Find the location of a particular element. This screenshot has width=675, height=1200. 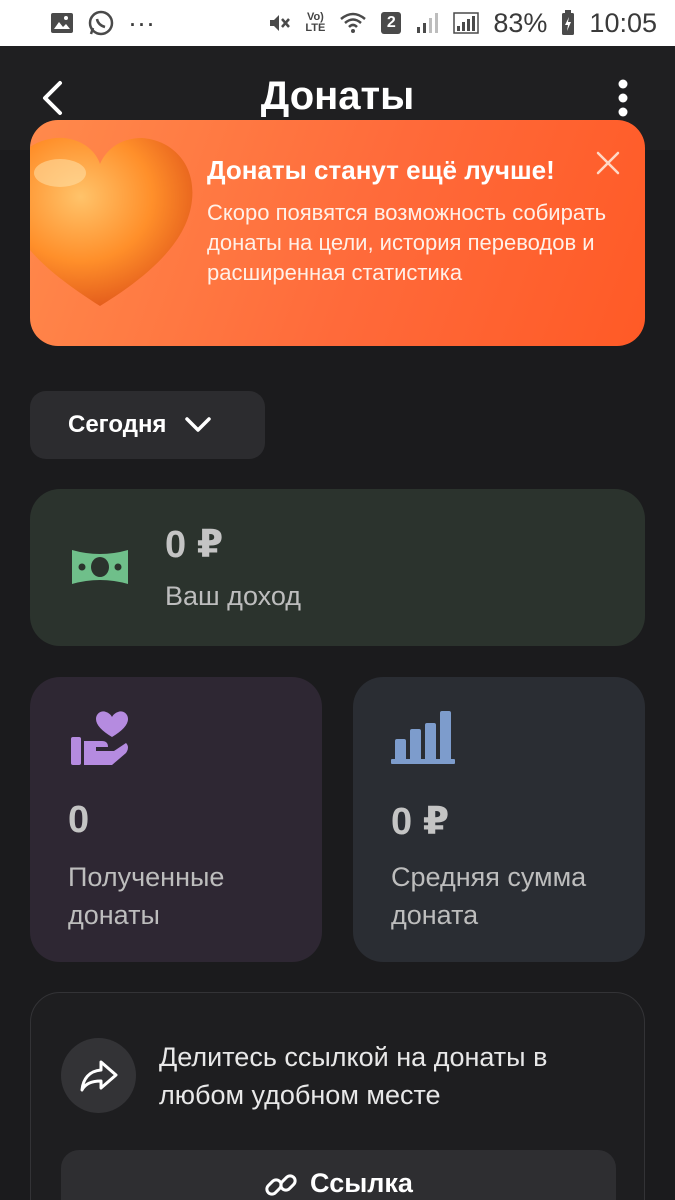

heart-icon is located at coordinates (111, 221).